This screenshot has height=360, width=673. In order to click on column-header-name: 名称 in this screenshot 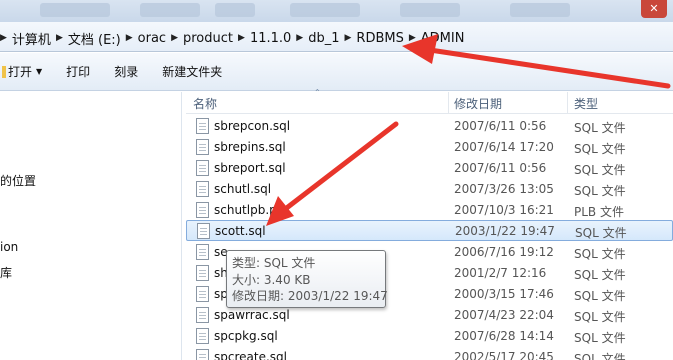, I will do `click(205, 103)`.